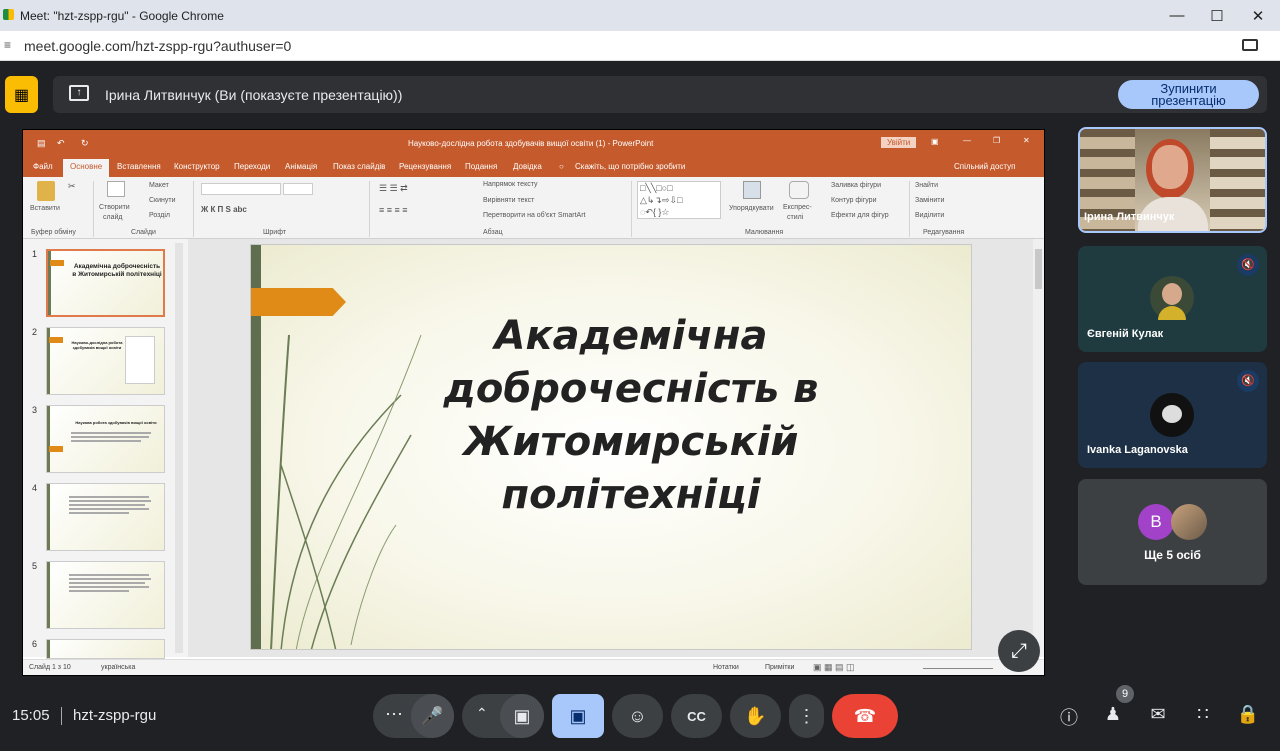 The image size is (1280, 751). I want to click on tab-transitions: Переходи, so click(252, 166).